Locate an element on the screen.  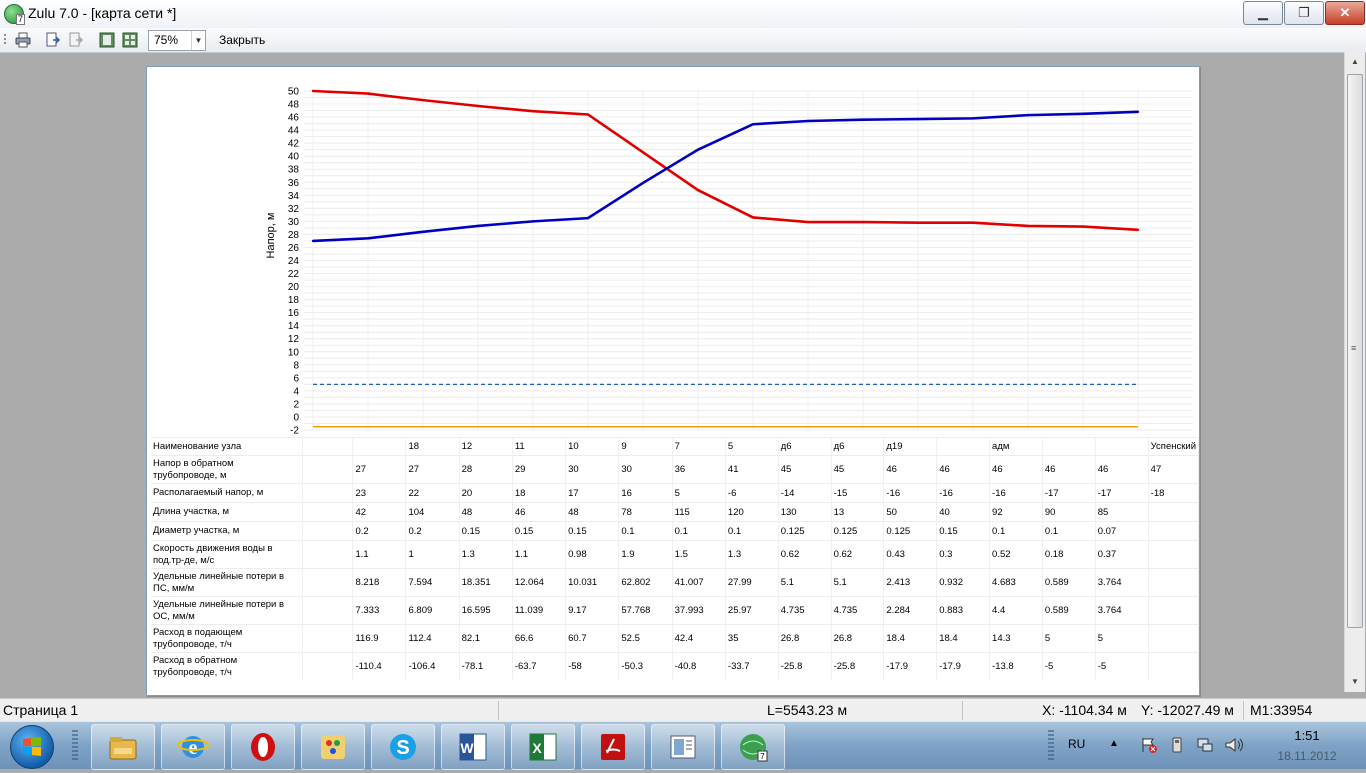
table-cell: -63.7 is located at coordinates (539, 666).